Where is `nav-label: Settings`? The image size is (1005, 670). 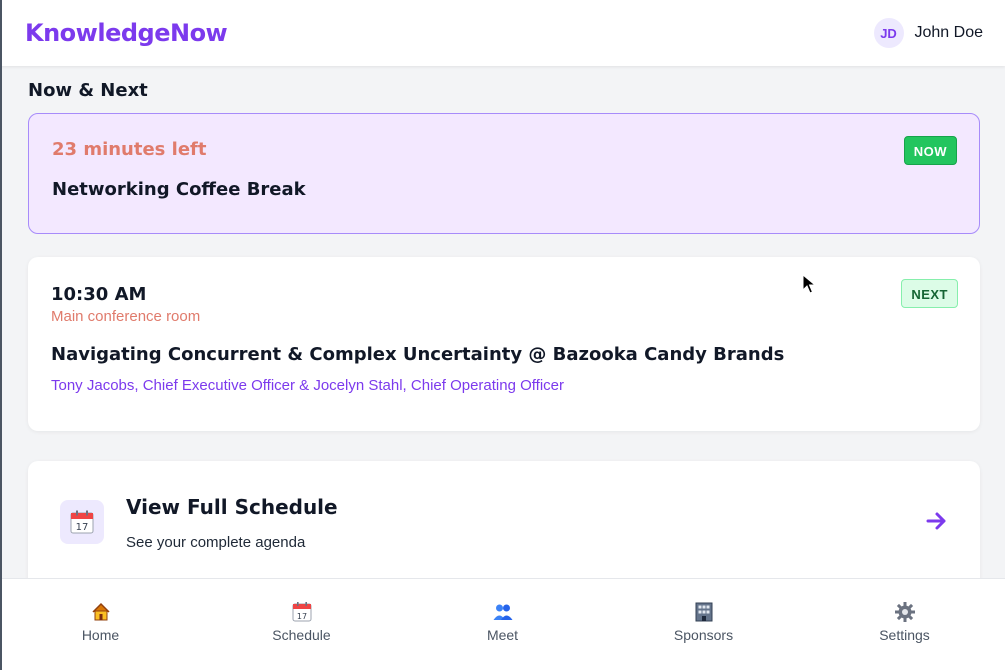
nav-label: Settings is located at coordinates (904, 635).